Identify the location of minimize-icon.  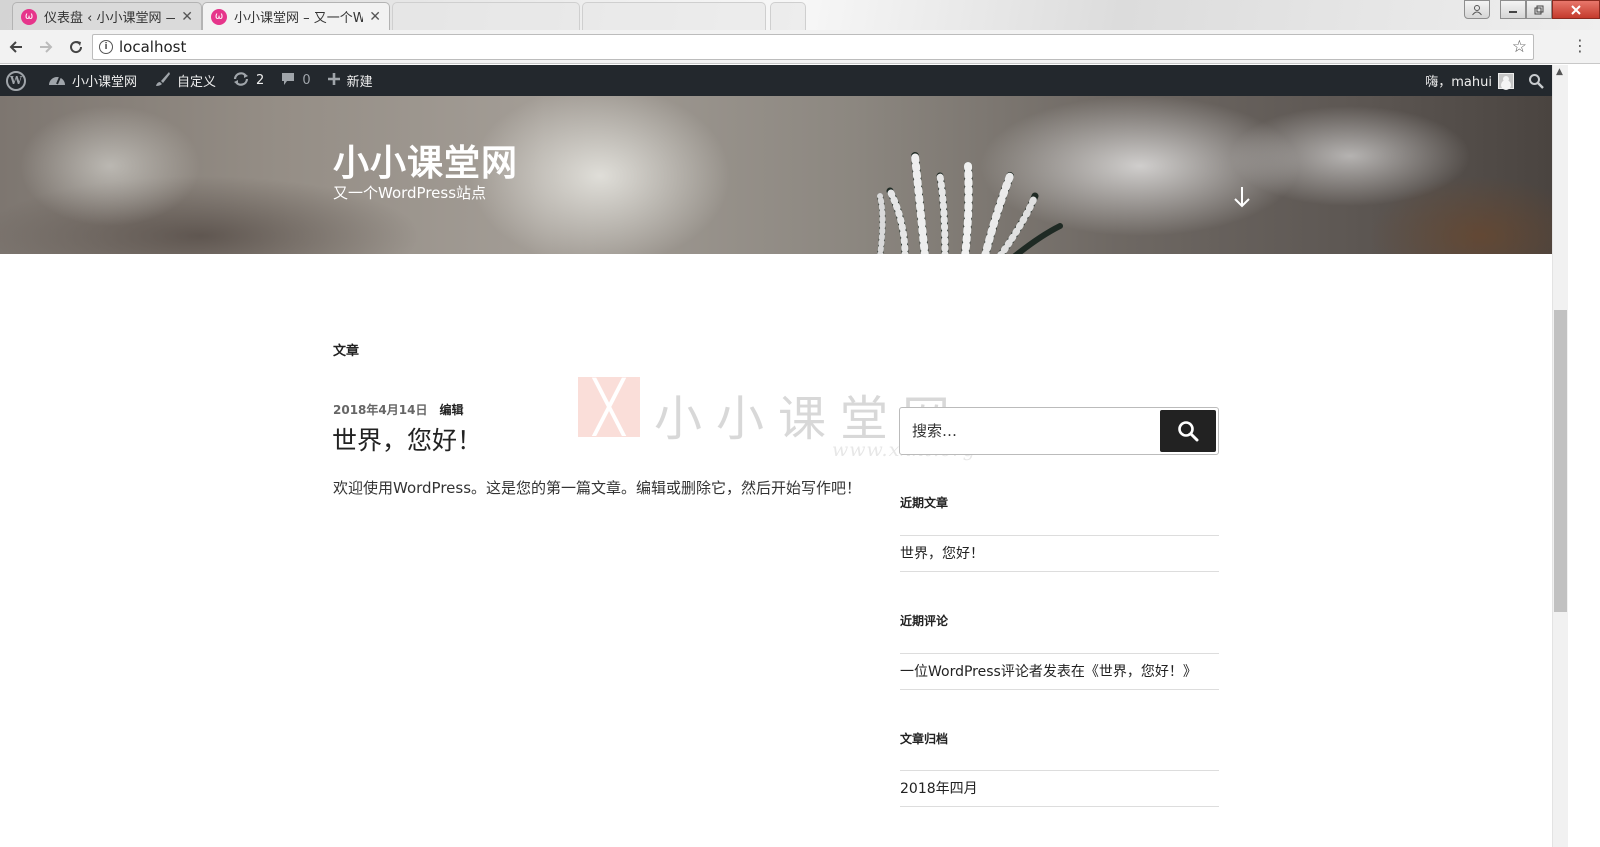
(1513, 9).